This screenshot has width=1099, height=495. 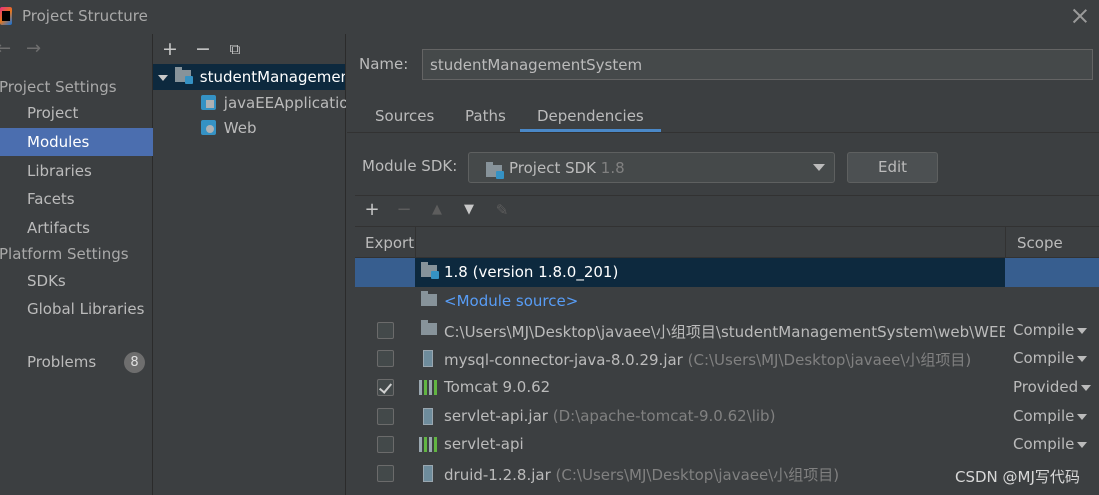 I want to click on table-row: servlet-api Compile, so click(x=727, y=444).